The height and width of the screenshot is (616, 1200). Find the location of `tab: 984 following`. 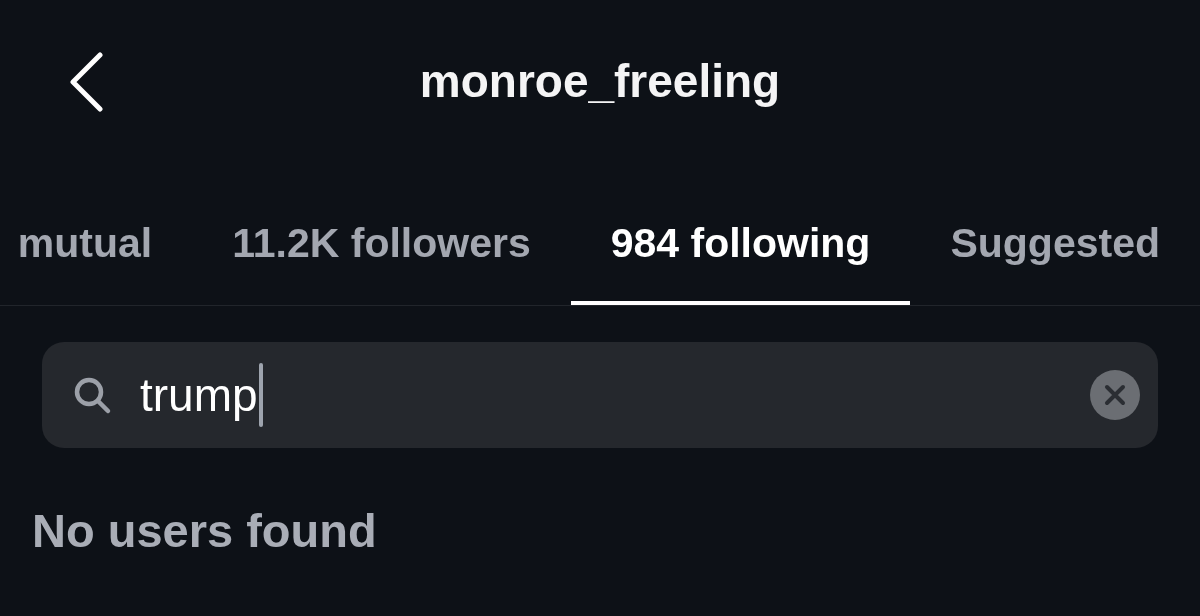

tab: 984 following is located at coordinates (740, 234).